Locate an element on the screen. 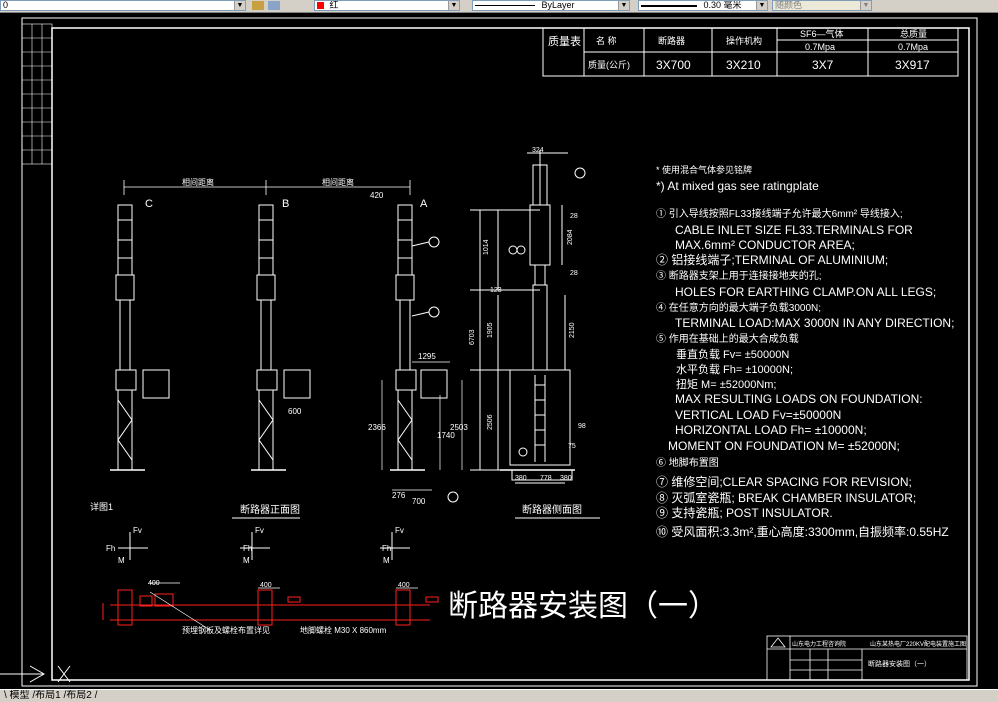  dim-label: 2506 is located at coordinates (490, 422).